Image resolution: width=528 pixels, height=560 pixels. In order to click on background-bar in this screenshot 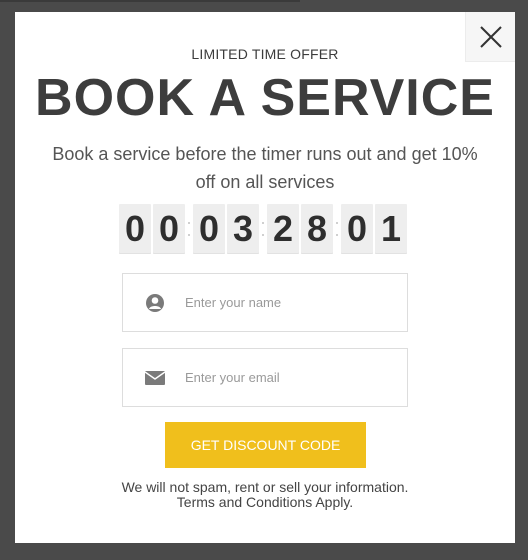, I will do `click(150, 1)`.